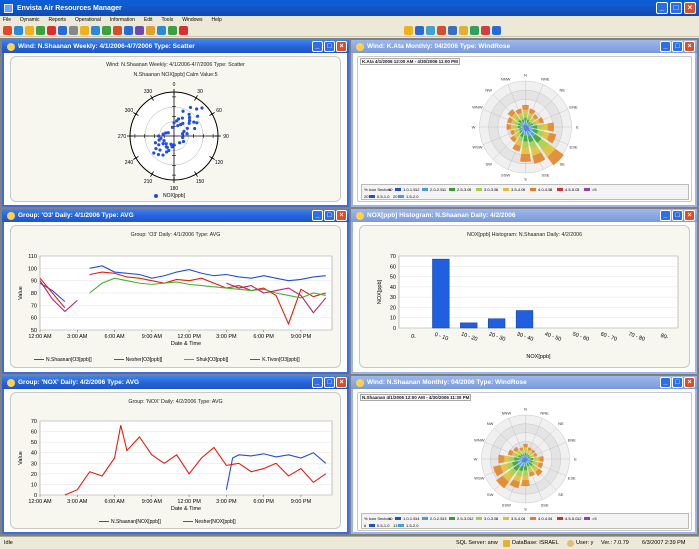  I want to click on menu-edit: Edit, so click(148, 20).